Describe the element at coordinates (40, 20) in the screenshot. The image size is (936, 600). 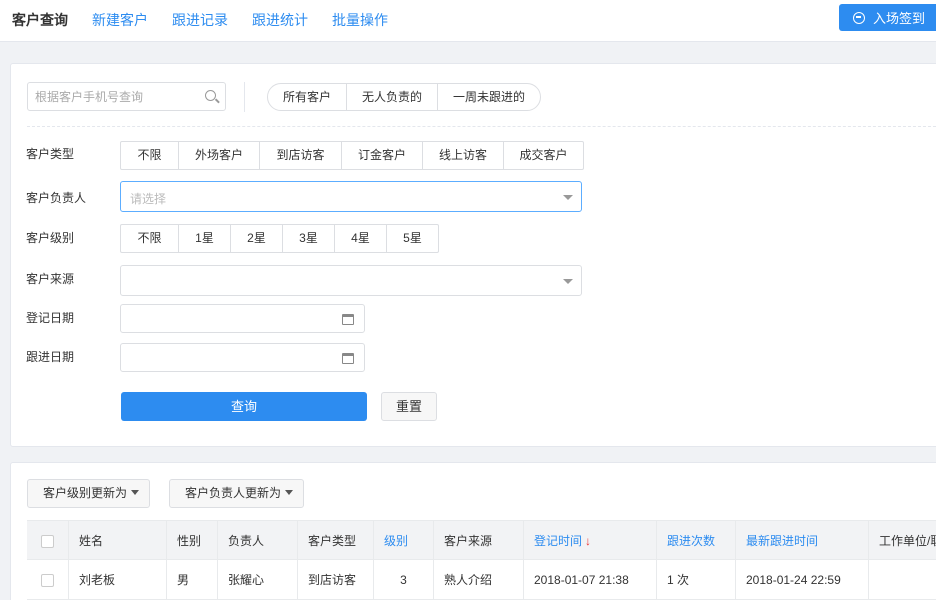
I see `tab-customer-query: 客户查询` at that location.